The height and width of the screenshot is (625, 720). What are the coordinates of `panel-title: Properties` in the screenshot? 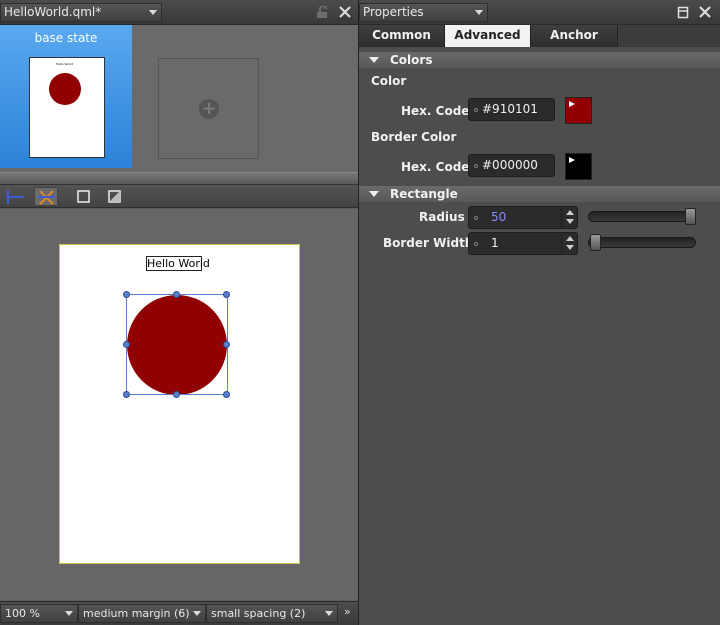 It's located at (393, 12).